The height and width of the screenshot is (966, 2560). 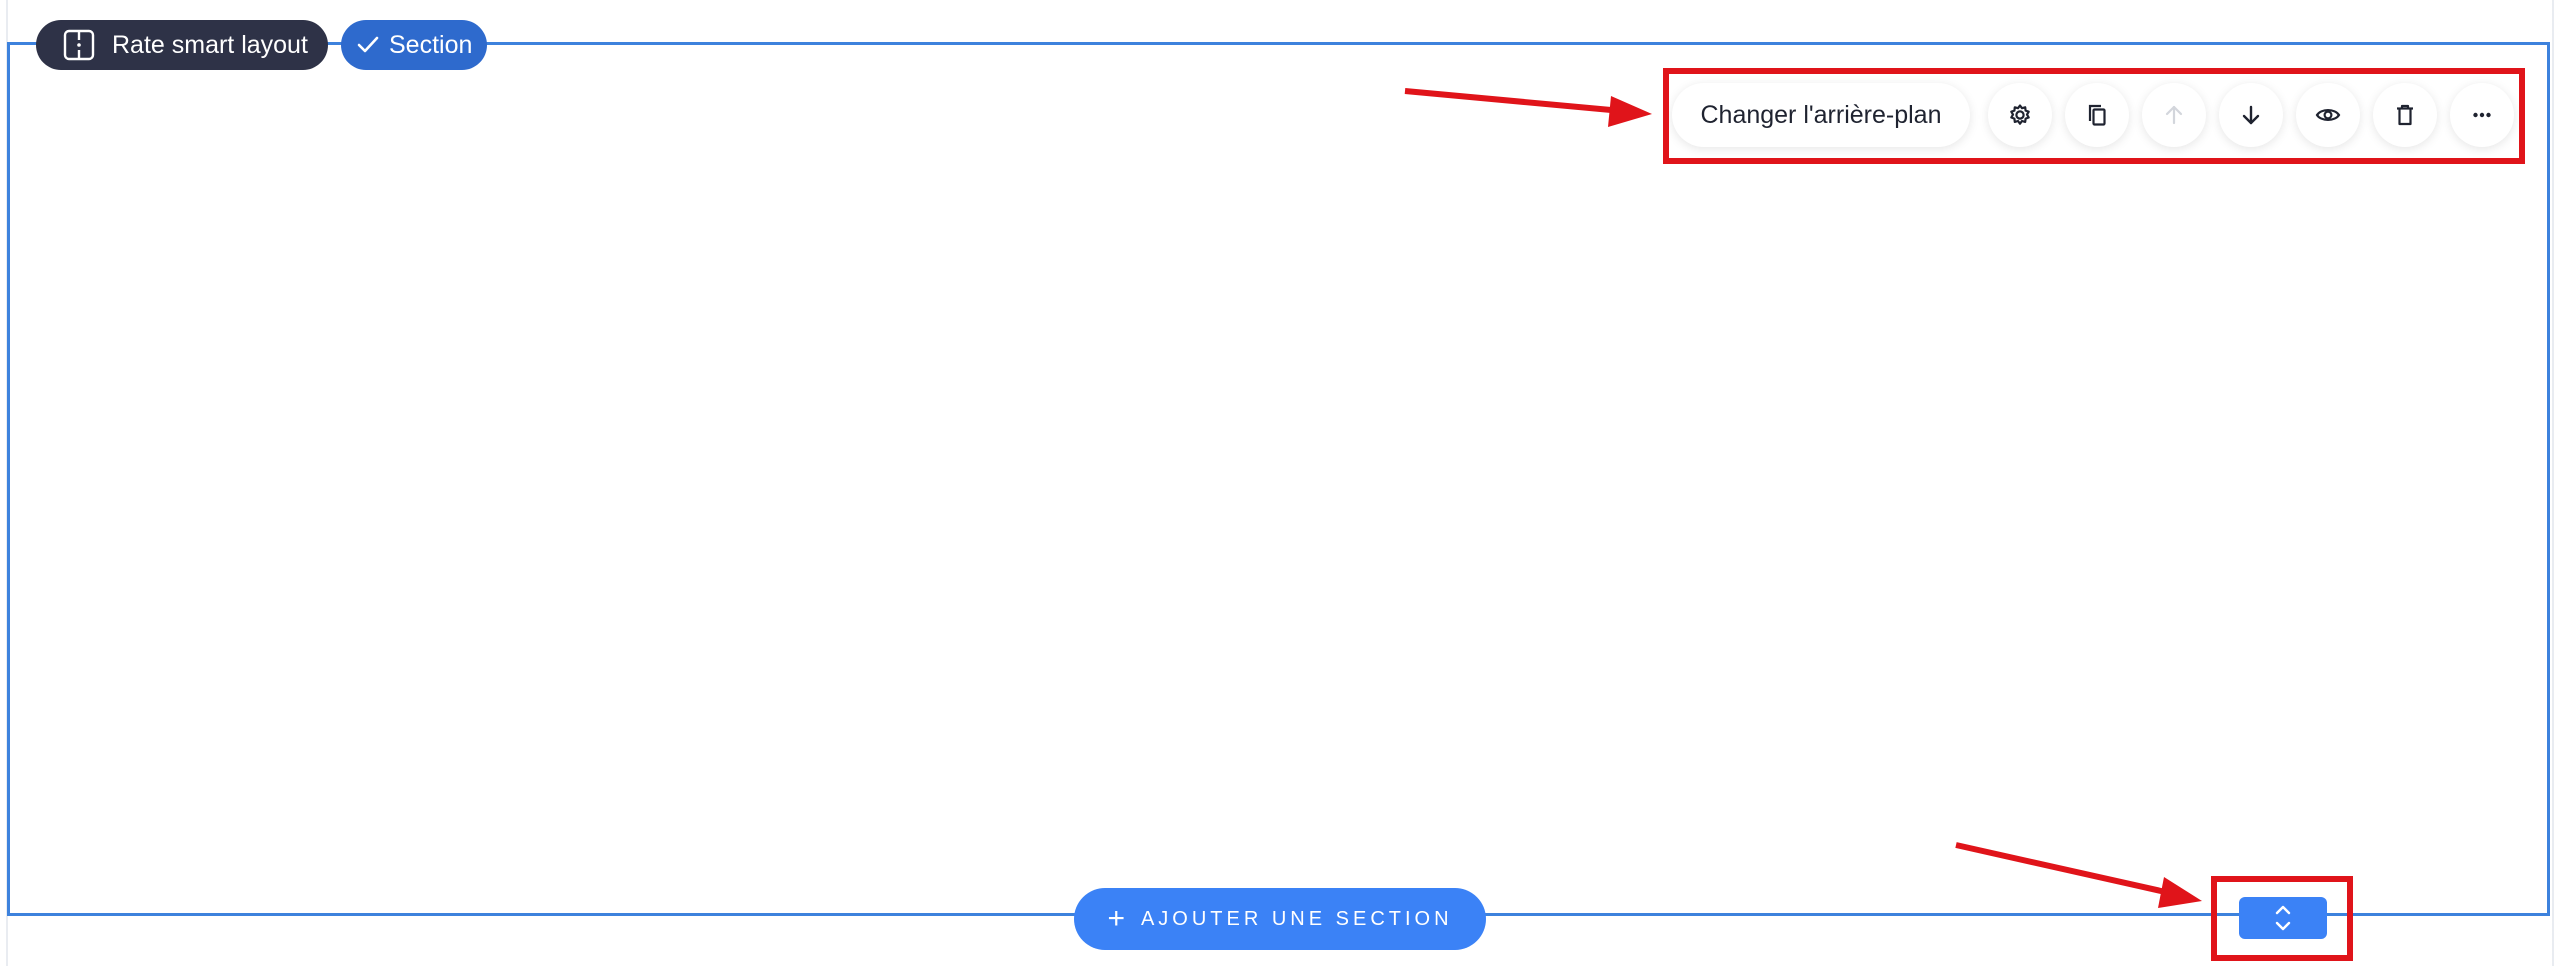 I want to click on add-section-button: + AJOUTER UNE SECTION, so click(x=1280, y=919).